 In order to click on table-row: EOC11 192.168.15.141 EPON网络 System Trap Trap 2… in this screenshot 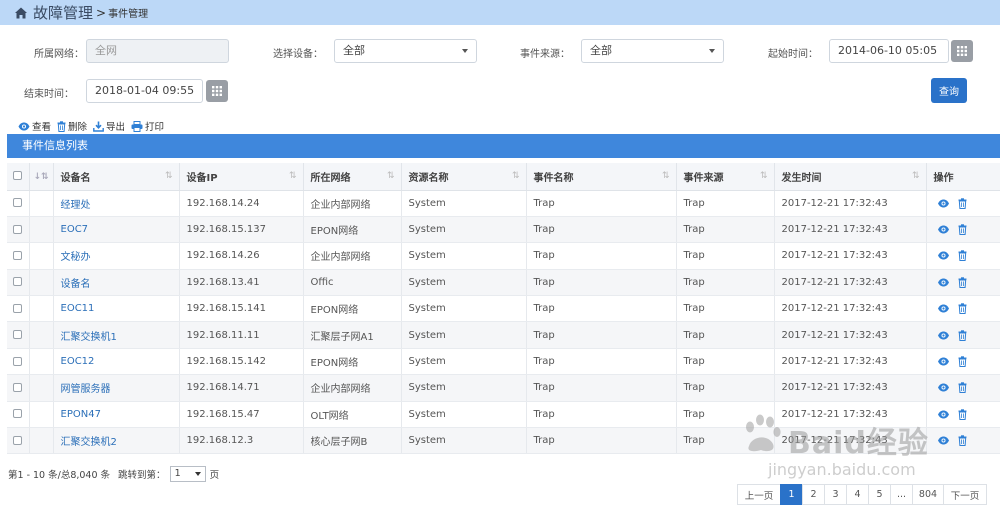, I will do `click(503, 309)`.